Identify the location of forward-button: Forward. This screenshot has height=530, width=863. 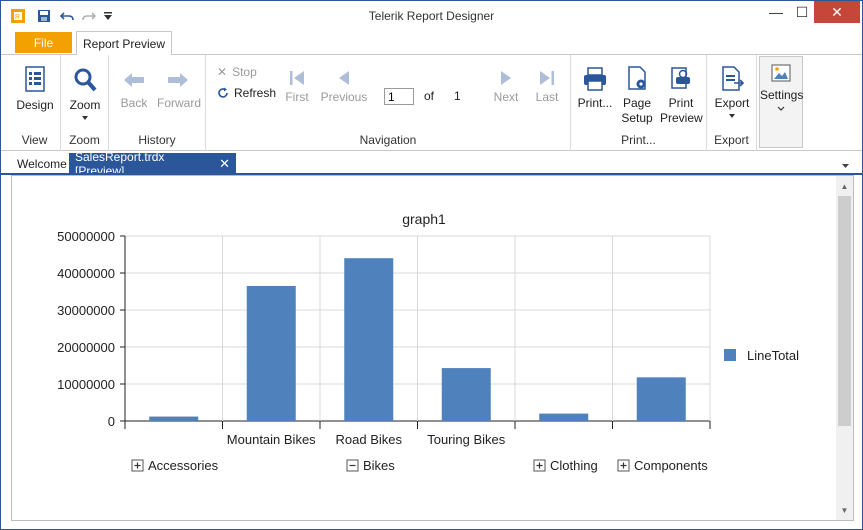
(179, 89).